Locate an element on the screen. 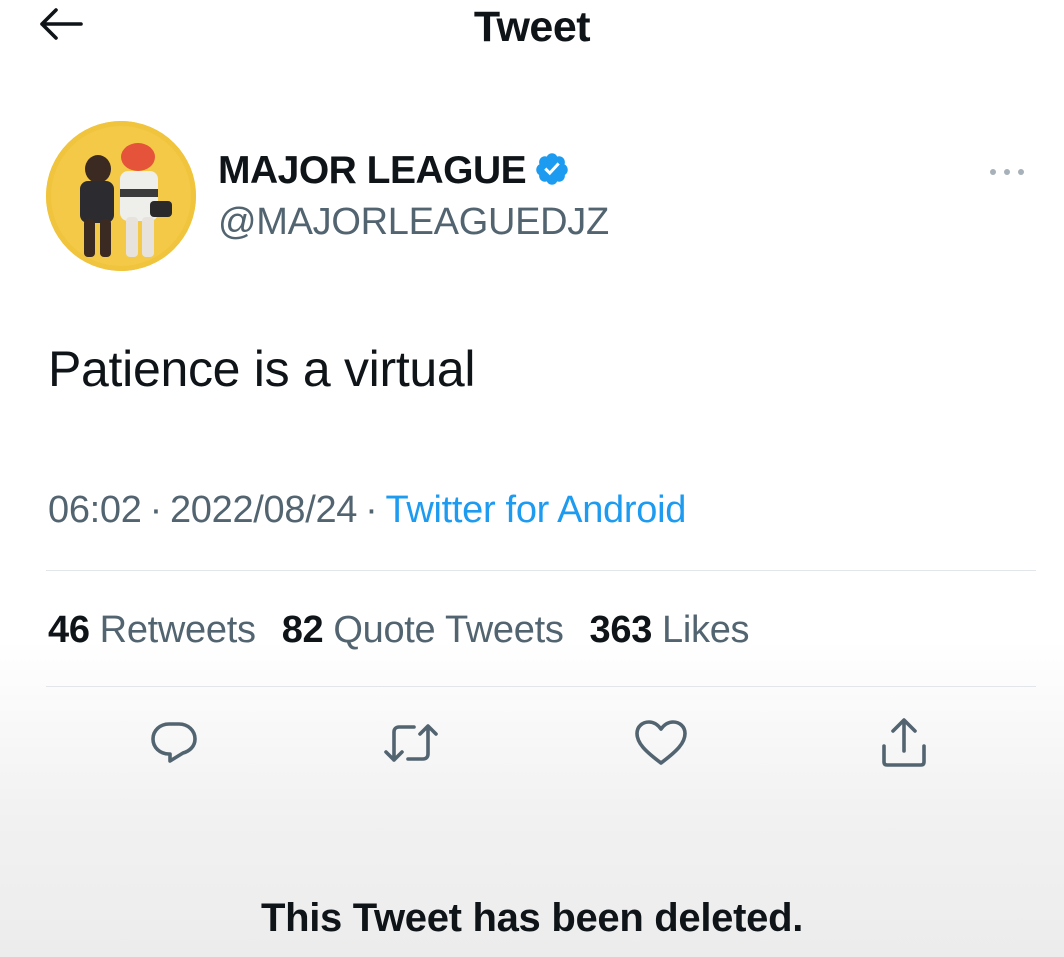  retweets-count: 46 is located at coordinates (69, 630).